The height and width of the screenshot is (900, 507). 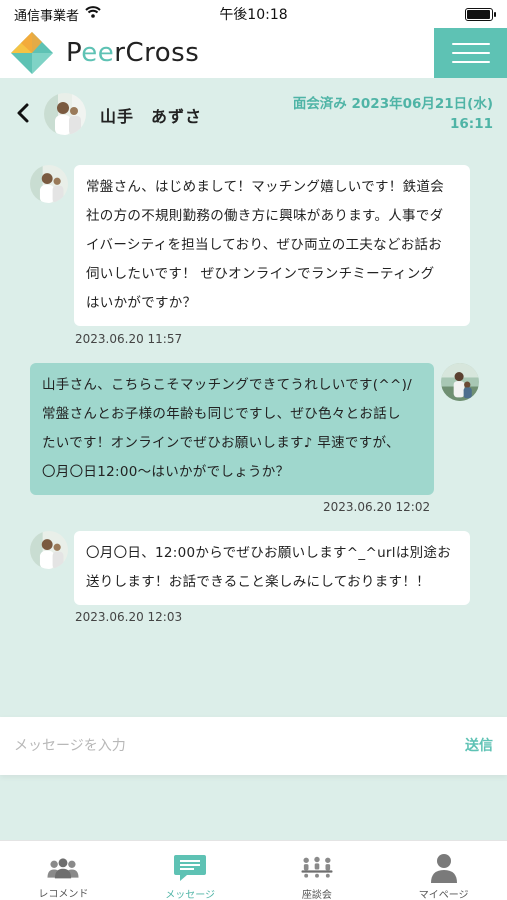 What do you see at coordinates (151, 116) in the screenshot?
I see `partner-name: 山手 あずさ` at bounding box center [151, 116].